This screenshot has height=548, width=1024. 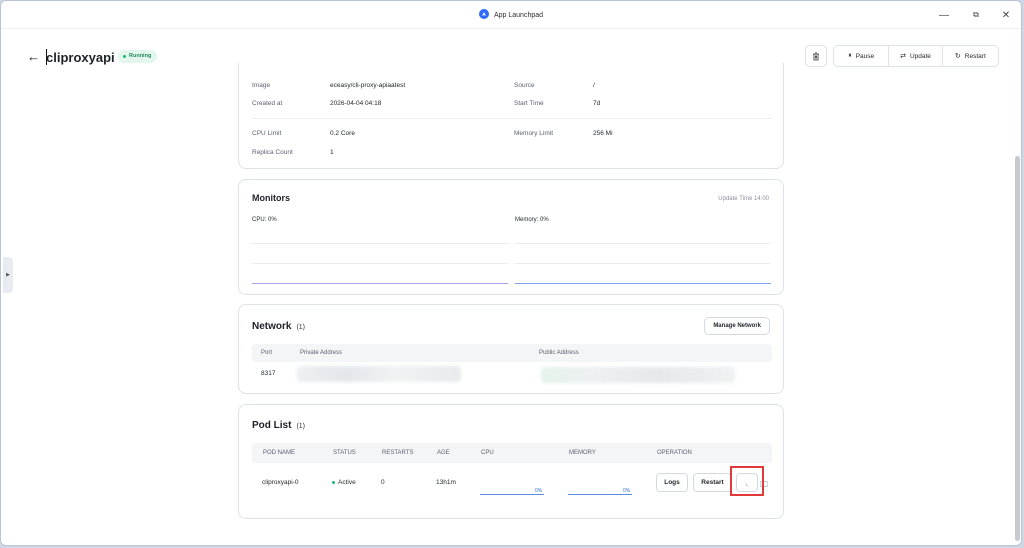 I want to click on title-bar: App Launchpad — ⧉ ✕, so click(x=511, y=15).